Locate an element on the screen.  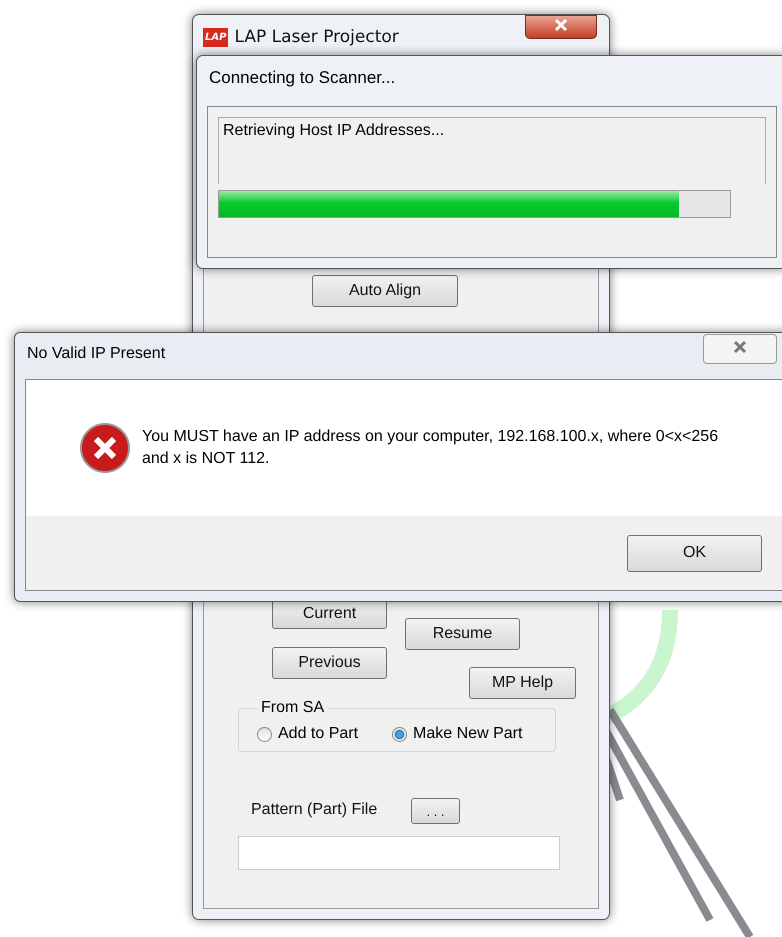
dialog-title: No Valid IP Present is located at coordinates (96, 354).